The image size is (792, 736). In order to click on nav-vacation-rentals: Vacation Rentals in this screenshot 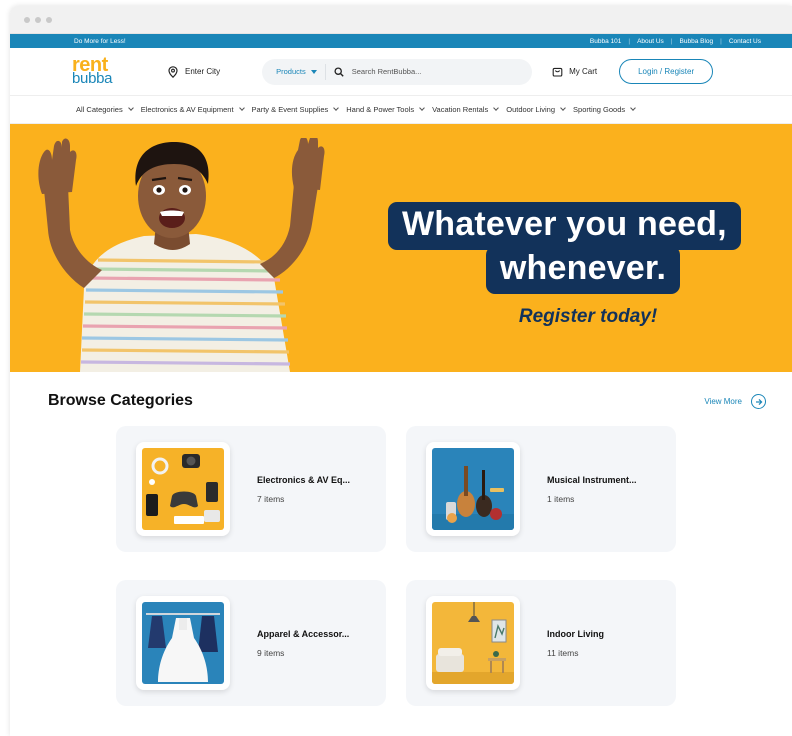, I will do `click(466, 109)`.